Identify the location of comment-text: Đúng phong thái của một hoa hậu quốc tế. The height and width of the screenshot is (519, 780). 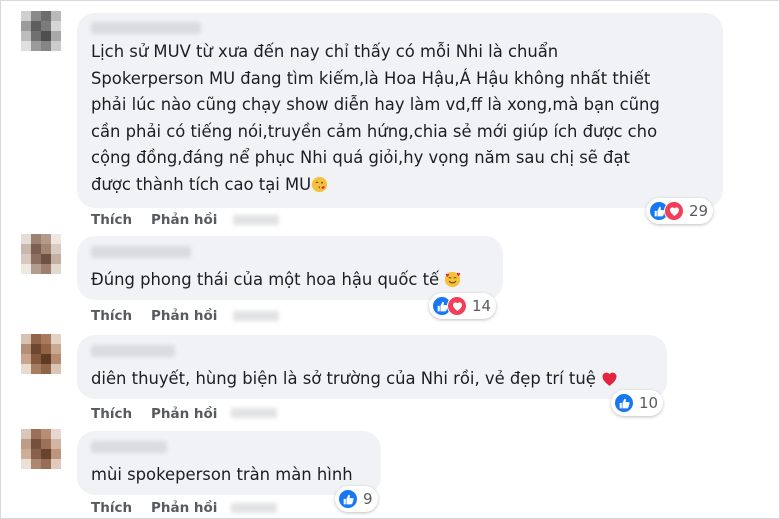
(296, 282).